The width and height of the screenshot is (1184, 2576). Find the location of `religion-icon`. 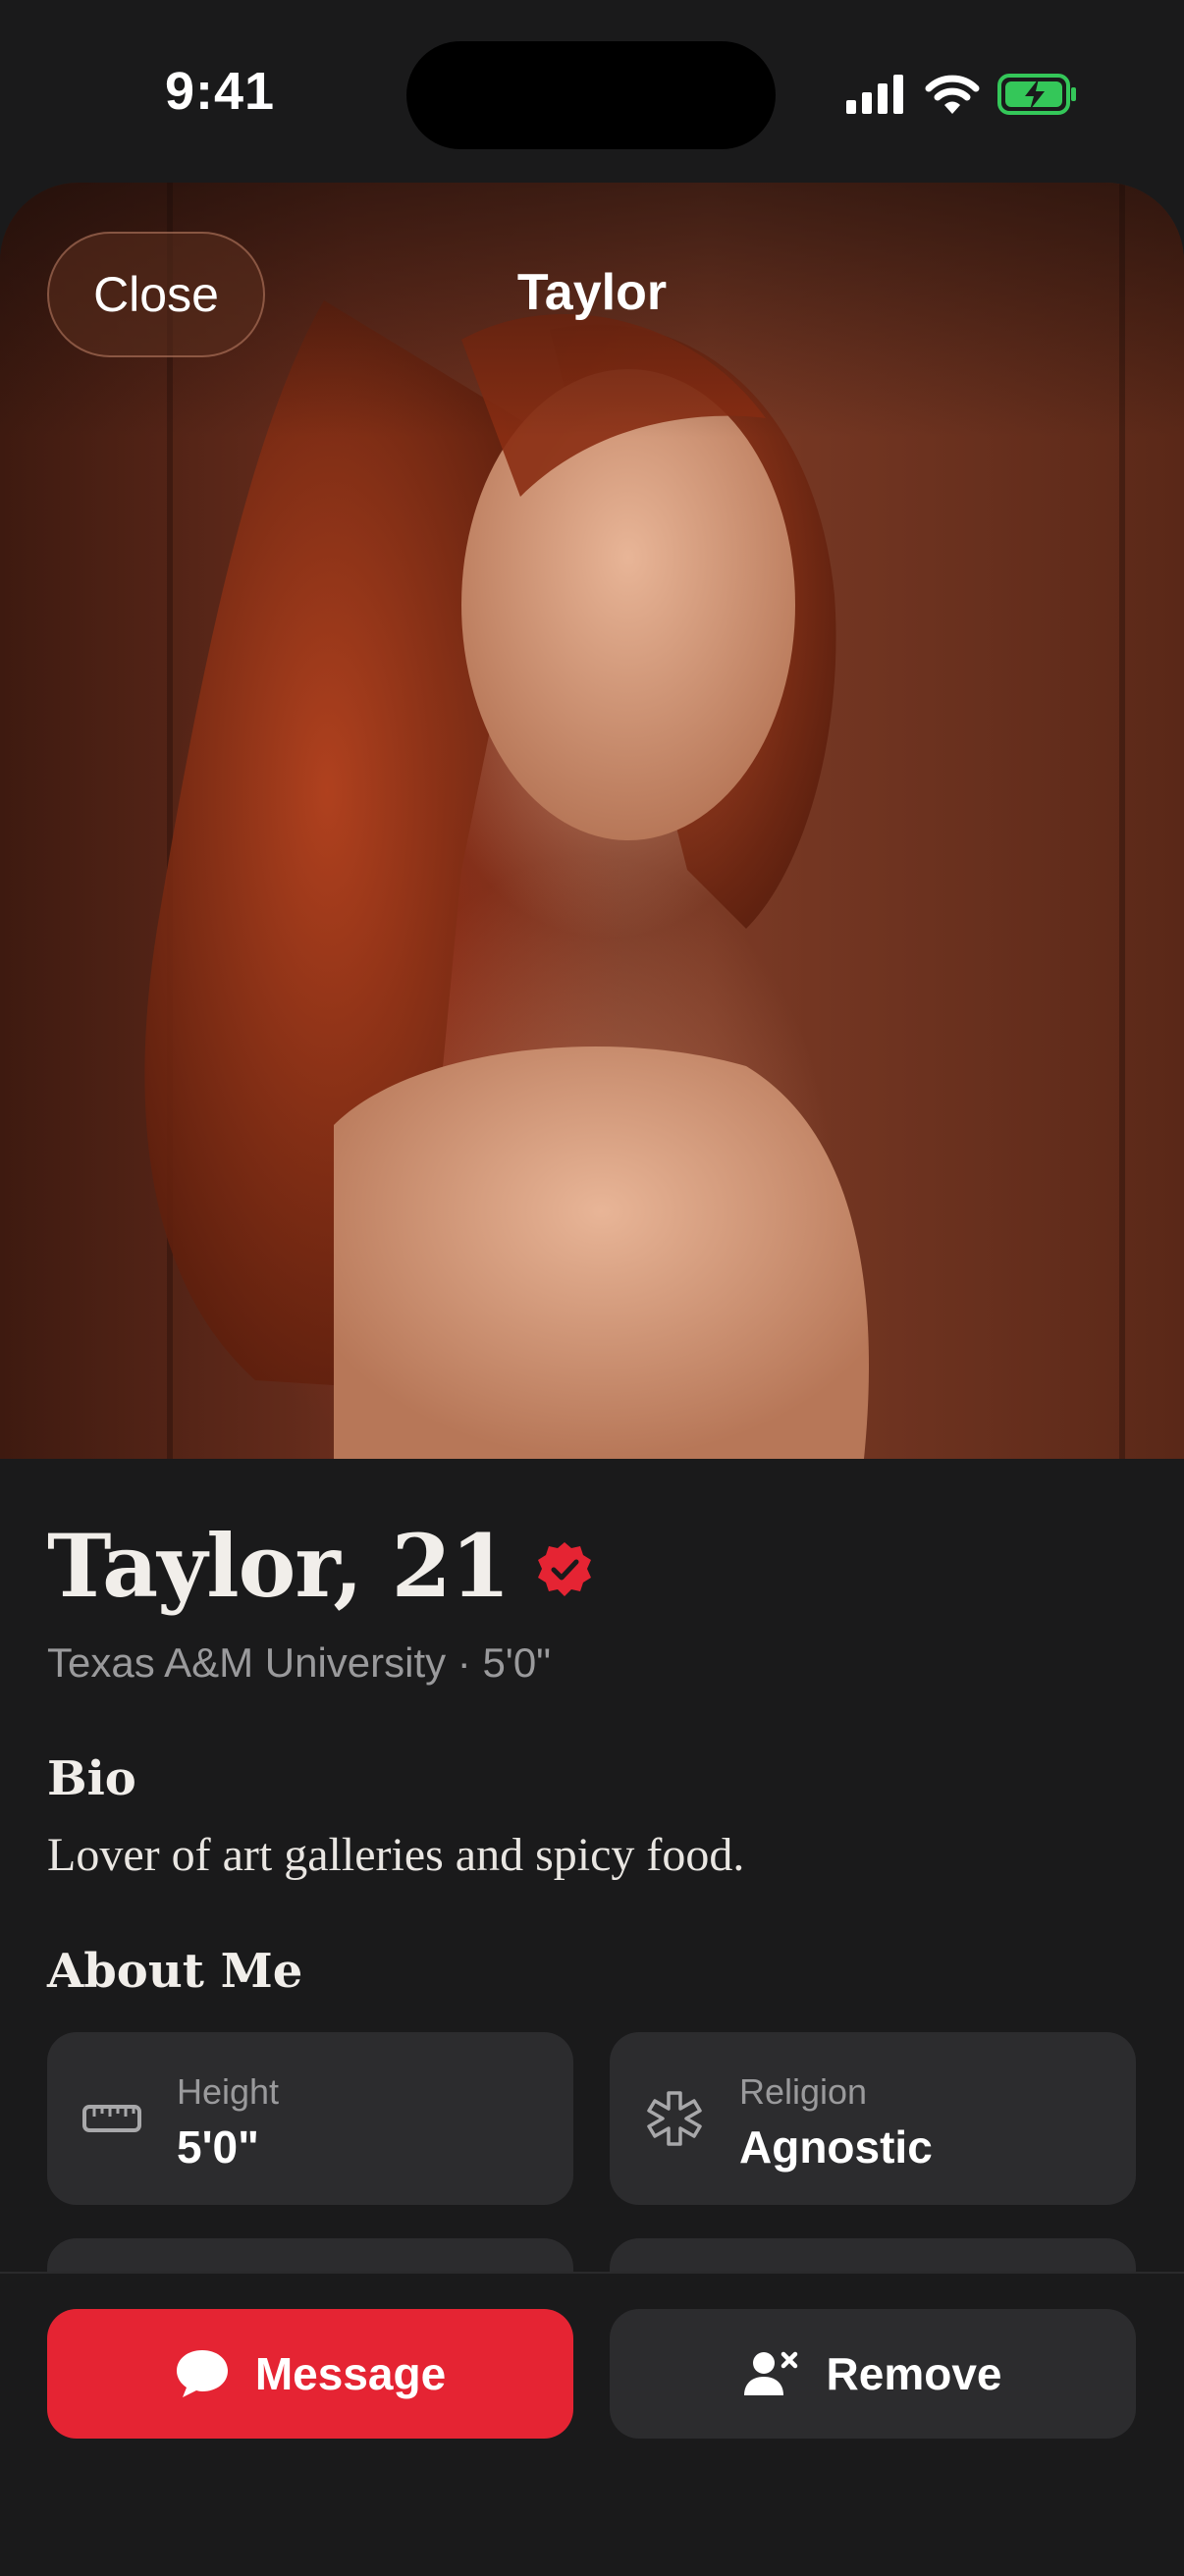

religion-icon is located at coordinates (675, 2118).